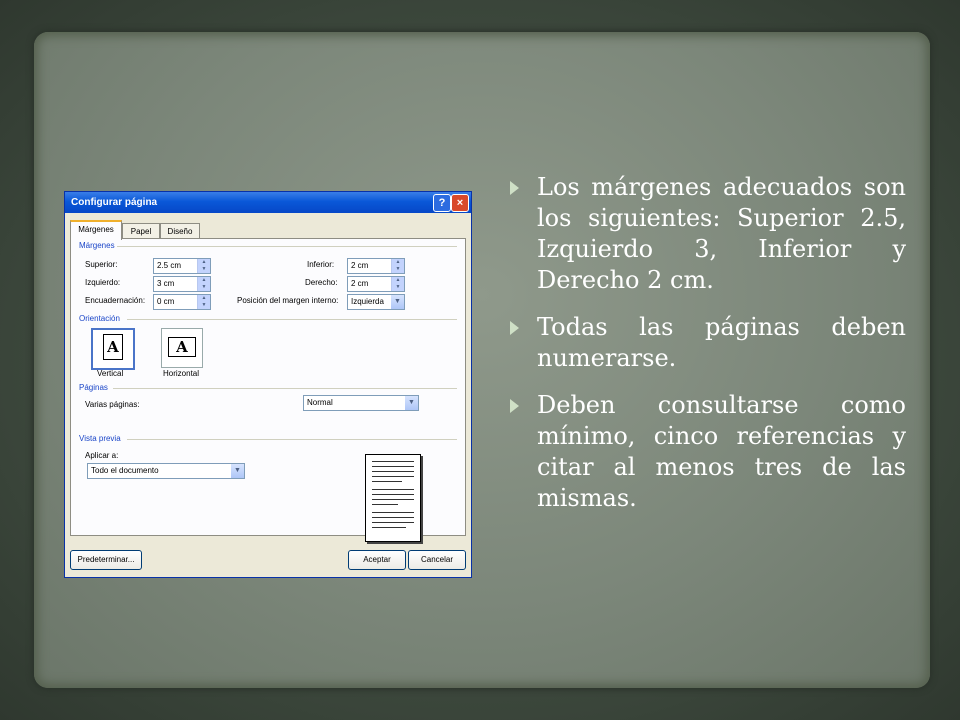 Image resolution: width=960 pixels, height=720 pixels. I want to click on posicion-margen-label: Posición del margen interno:, so click(288, 300).